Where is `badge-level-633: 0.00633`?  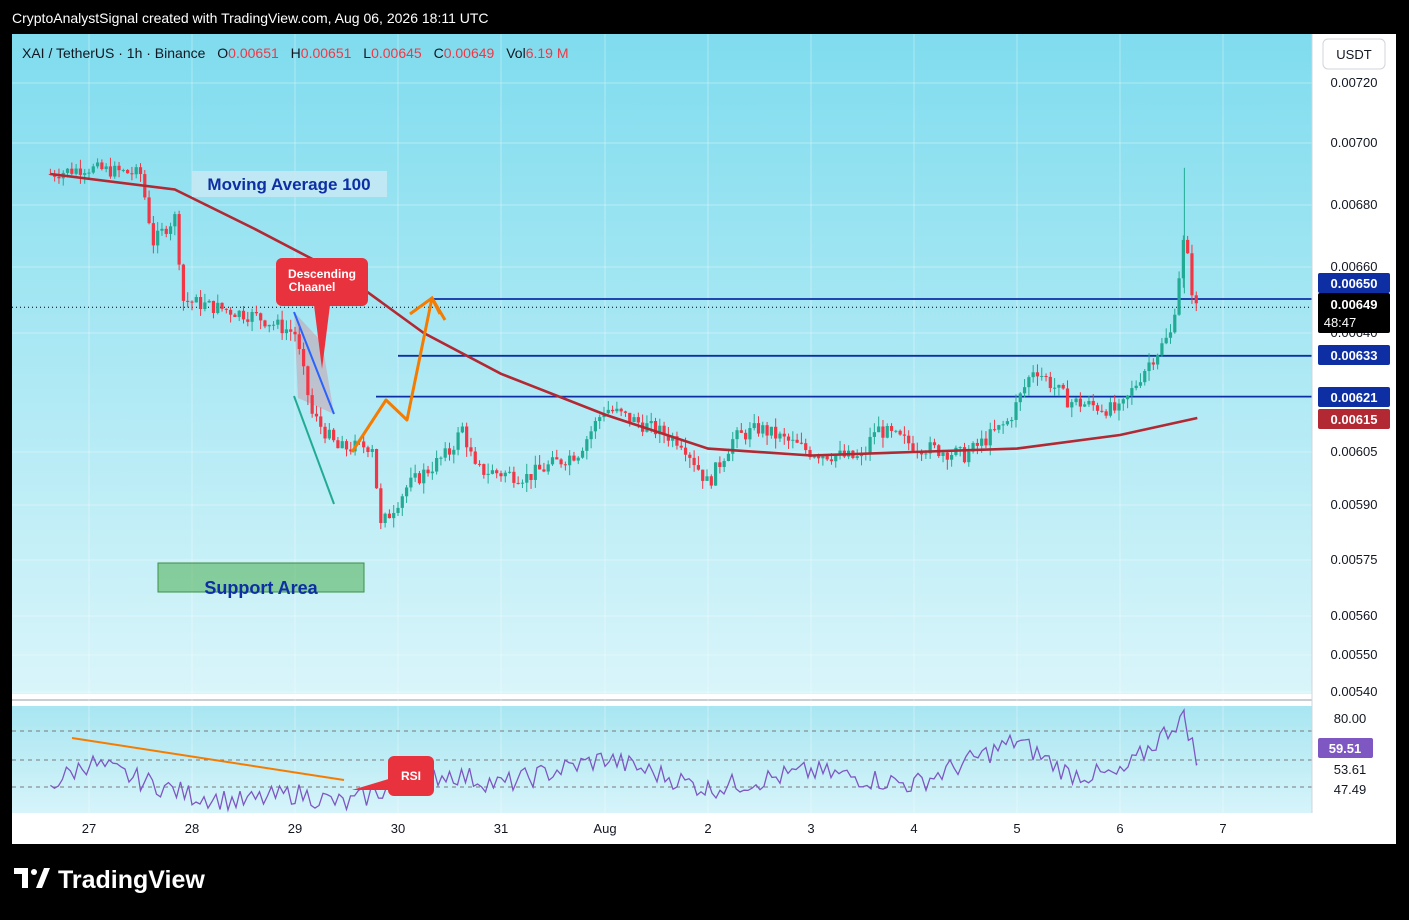
badge-level-633: 0.00633 is located at coordinates (1354, 355).